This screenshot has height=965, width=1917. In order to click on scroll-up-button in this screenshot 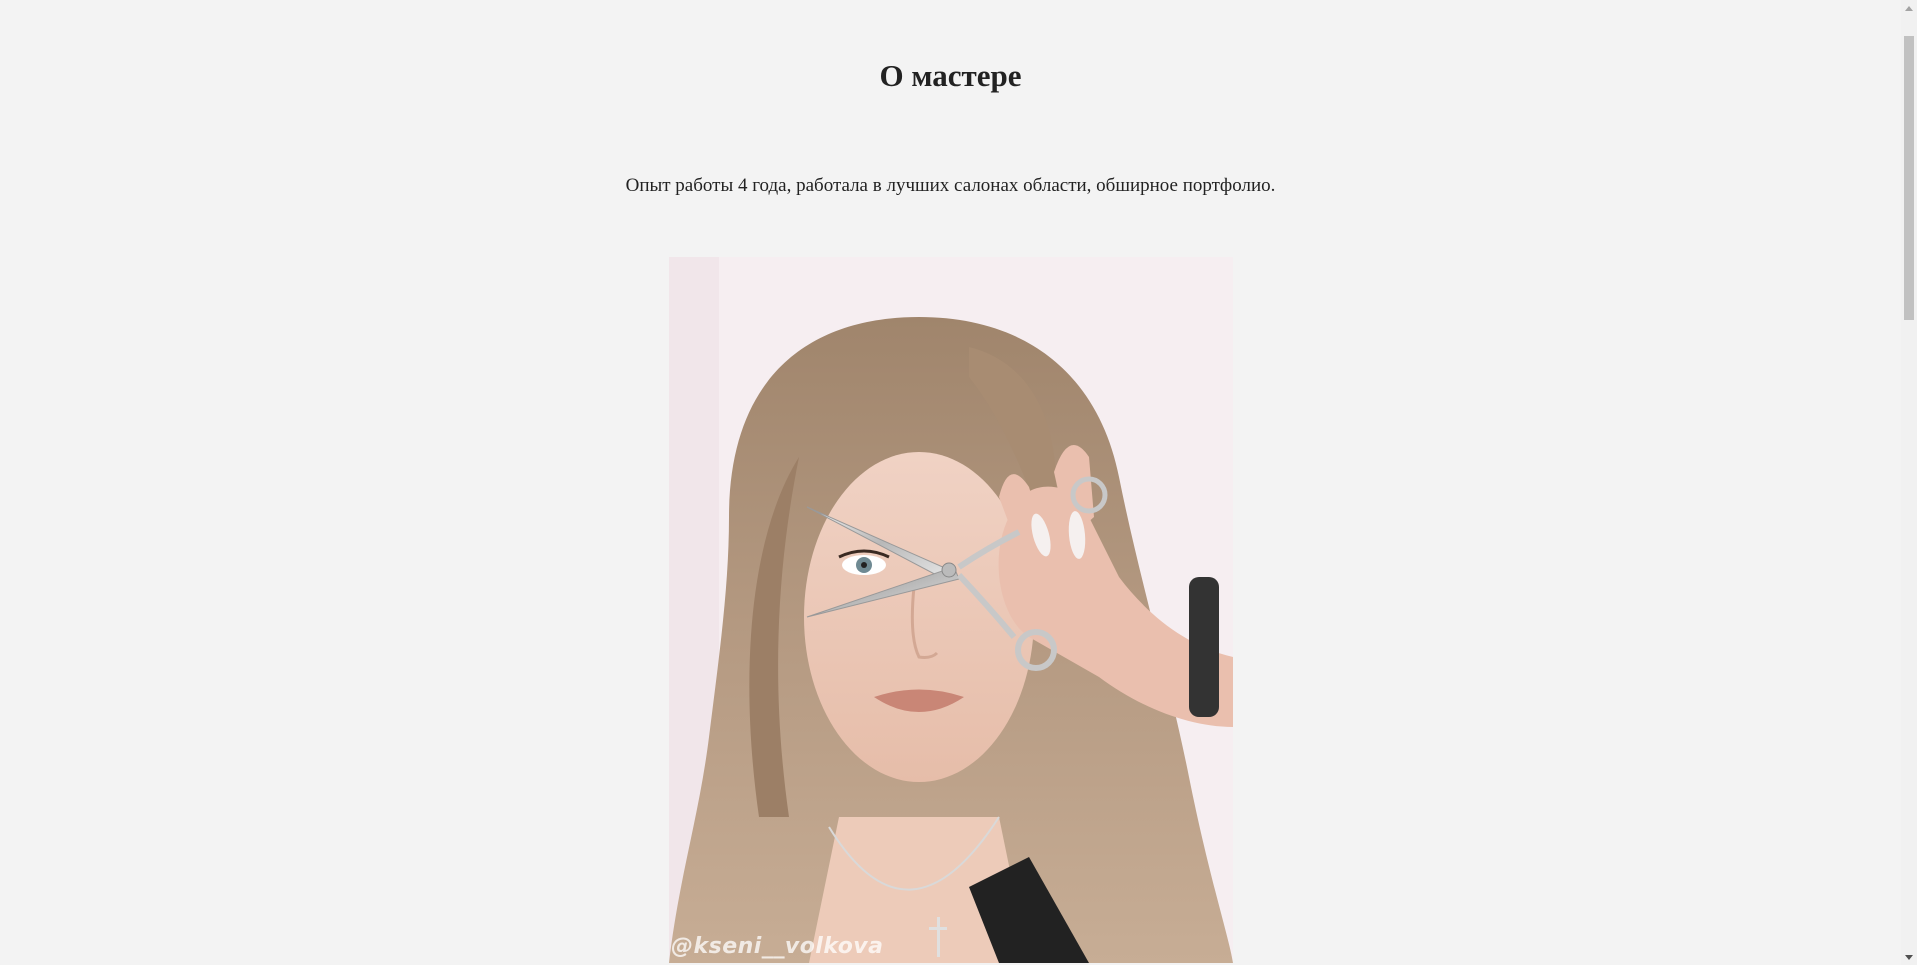, I will do `click(1909, 8)`.